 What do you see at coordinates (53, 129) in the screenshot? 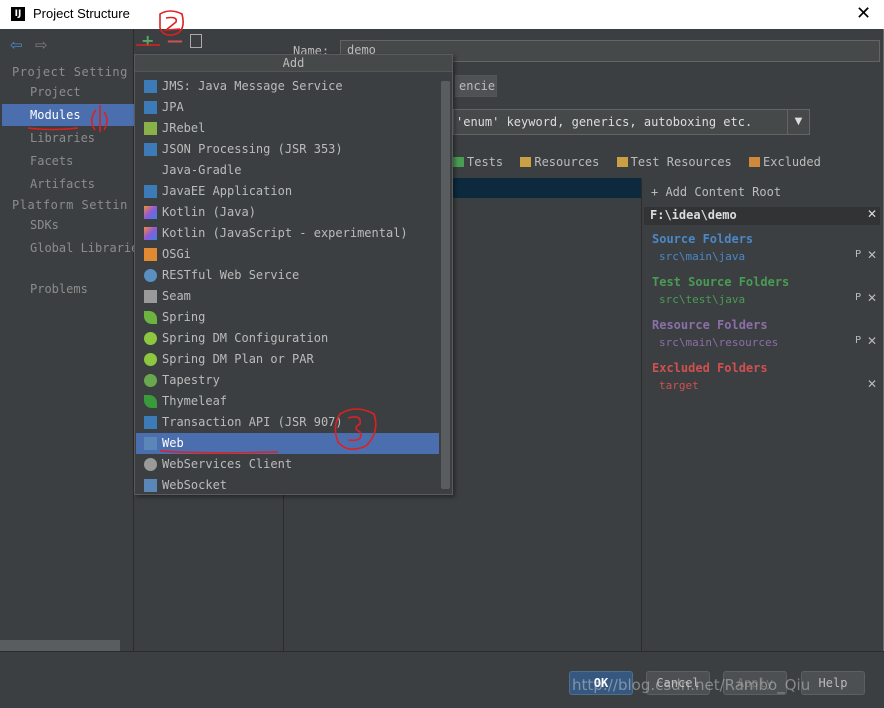
I see `annotation-underline-modules` at bounding box center [53, 129].